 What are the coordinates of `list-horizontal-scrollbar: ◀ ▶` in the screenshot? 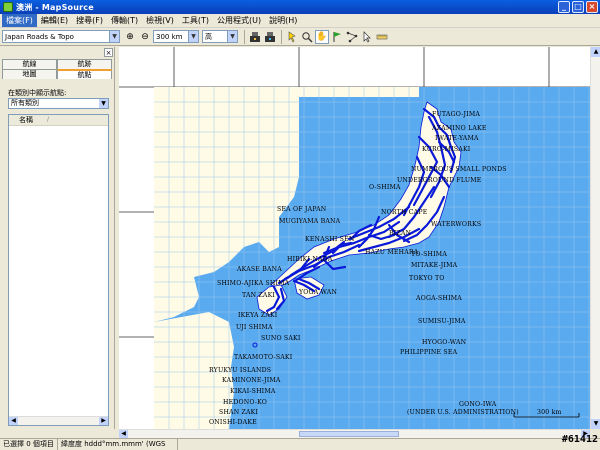 It's located at (58, 420).